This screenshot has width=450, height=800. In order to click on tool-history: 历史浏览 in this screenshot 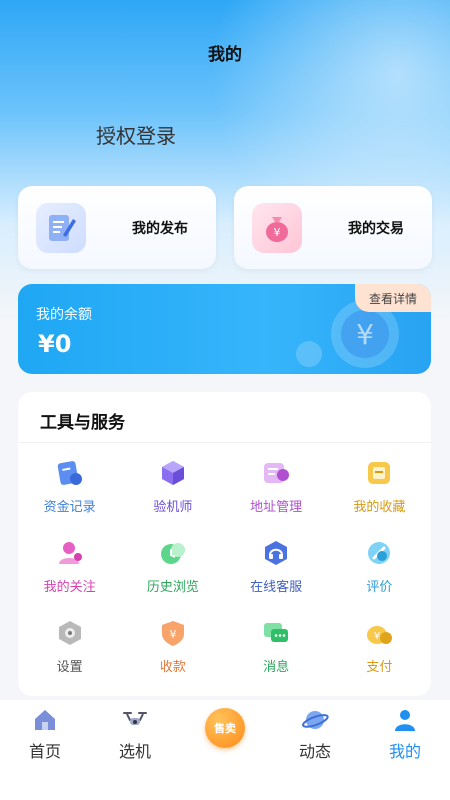, I will do `click(172, 574)`.